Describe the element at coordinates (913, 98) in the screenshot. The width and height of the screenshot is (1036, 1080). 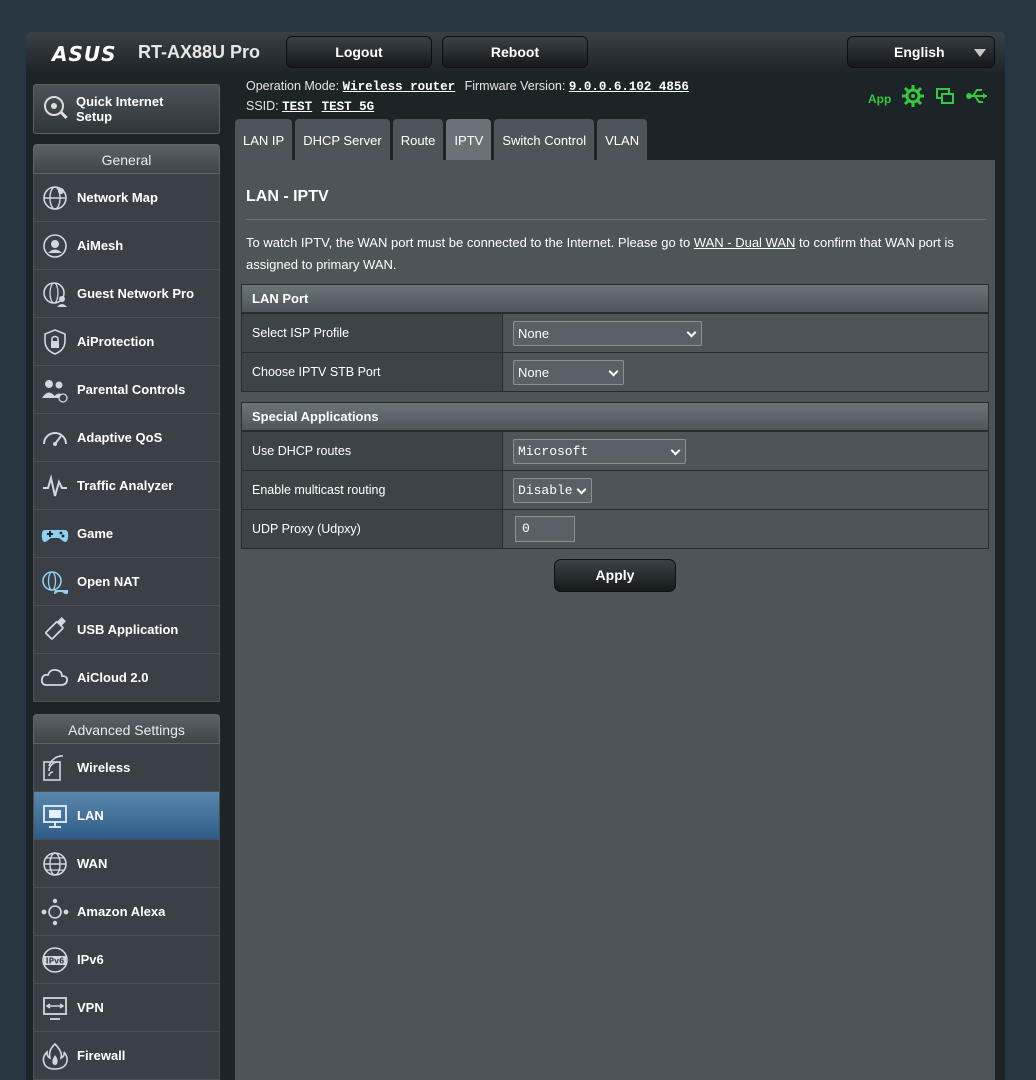
I see `gear-status-icon` at that location.